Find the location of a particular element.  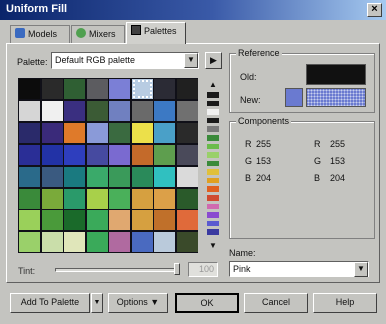

close-button: × is located at coordinates (374, 10).